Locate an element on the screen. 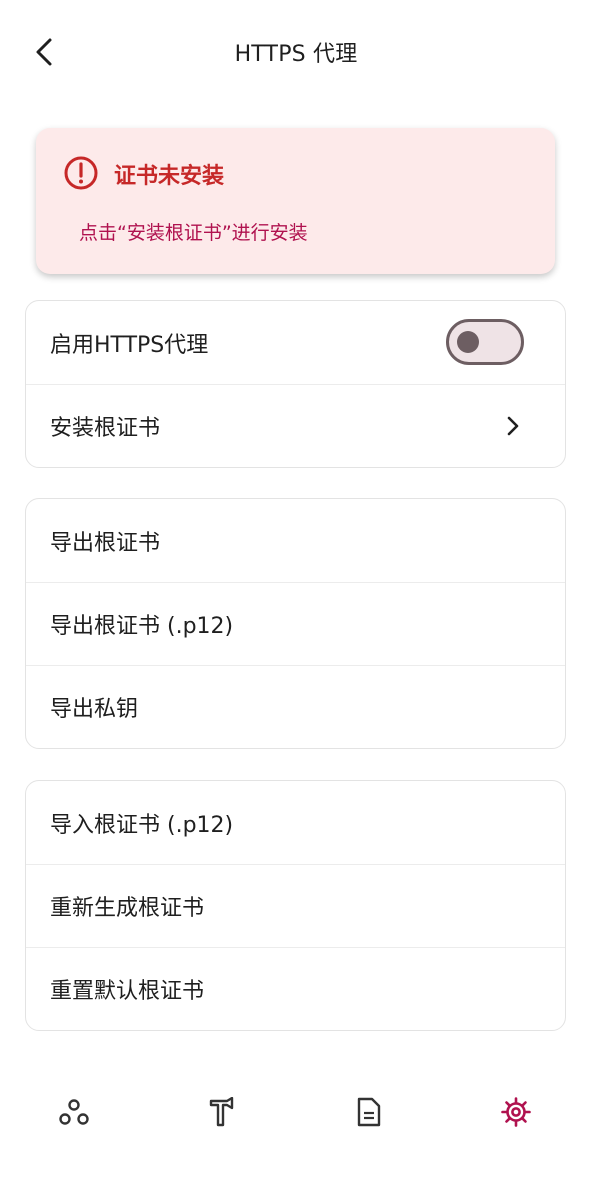 The image size is (592, 1200). nav-network-button is located at coordinates (74, 1112).